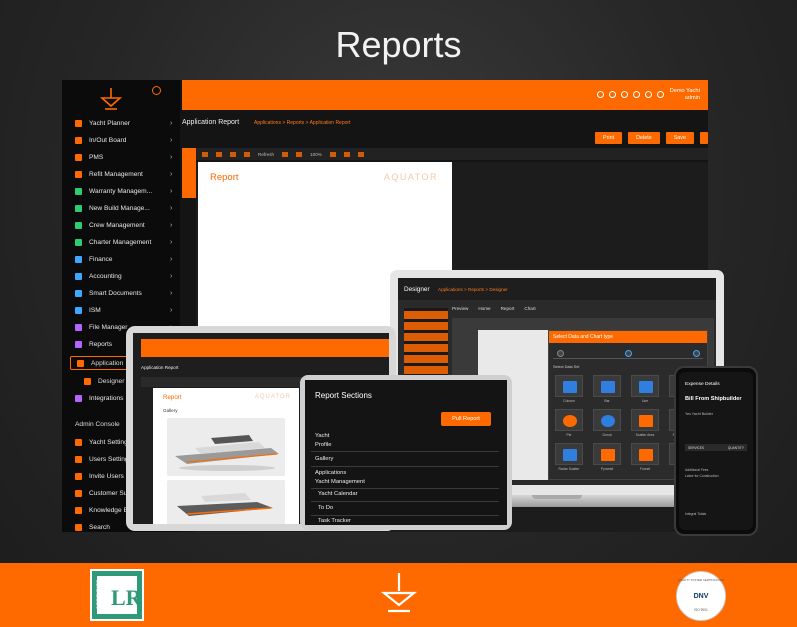 This screenshot has width=797, height=627. I want to click on notification-icon, so click(660, 94).